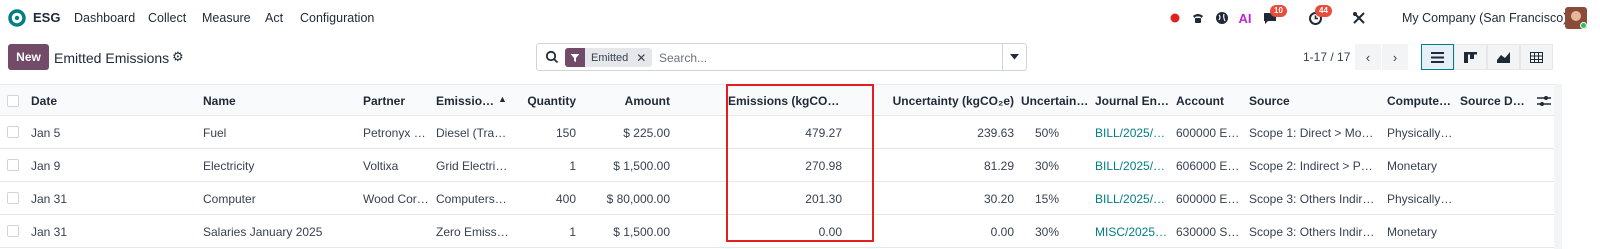  What do you see at coordinates (1002, 232) in the screenshot?
I see `cell-uncertainty: 0.00` at bounding box center [1002, 232].